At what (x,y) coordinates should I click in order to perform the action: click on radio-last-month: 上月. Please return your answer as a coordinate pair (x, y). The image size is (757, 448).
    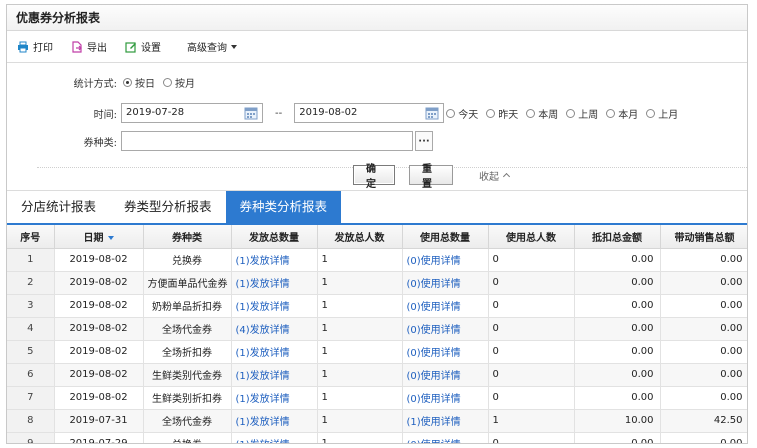
    Looking at the image, I should click on (662, 113).